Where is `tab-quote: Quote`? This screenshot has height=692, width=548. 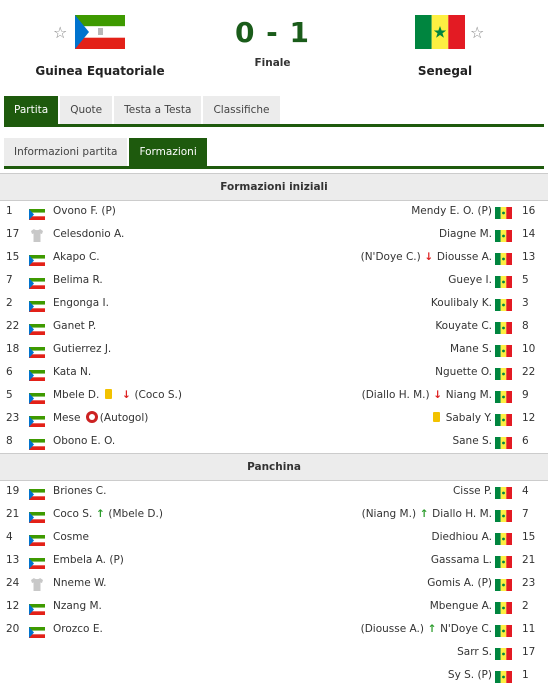 tab-quote: Quote is located at coordinates (86, 110).